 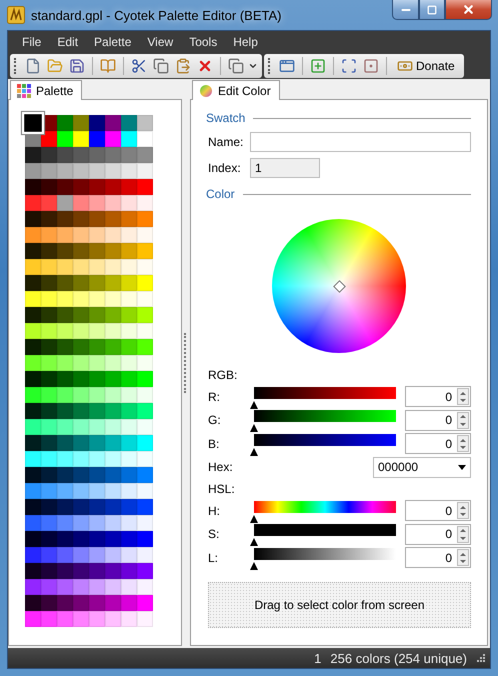 What do you see at coordinates (318, 658) in the screenshot?
I see `status-index: 1` at bounding box center [318, 658].